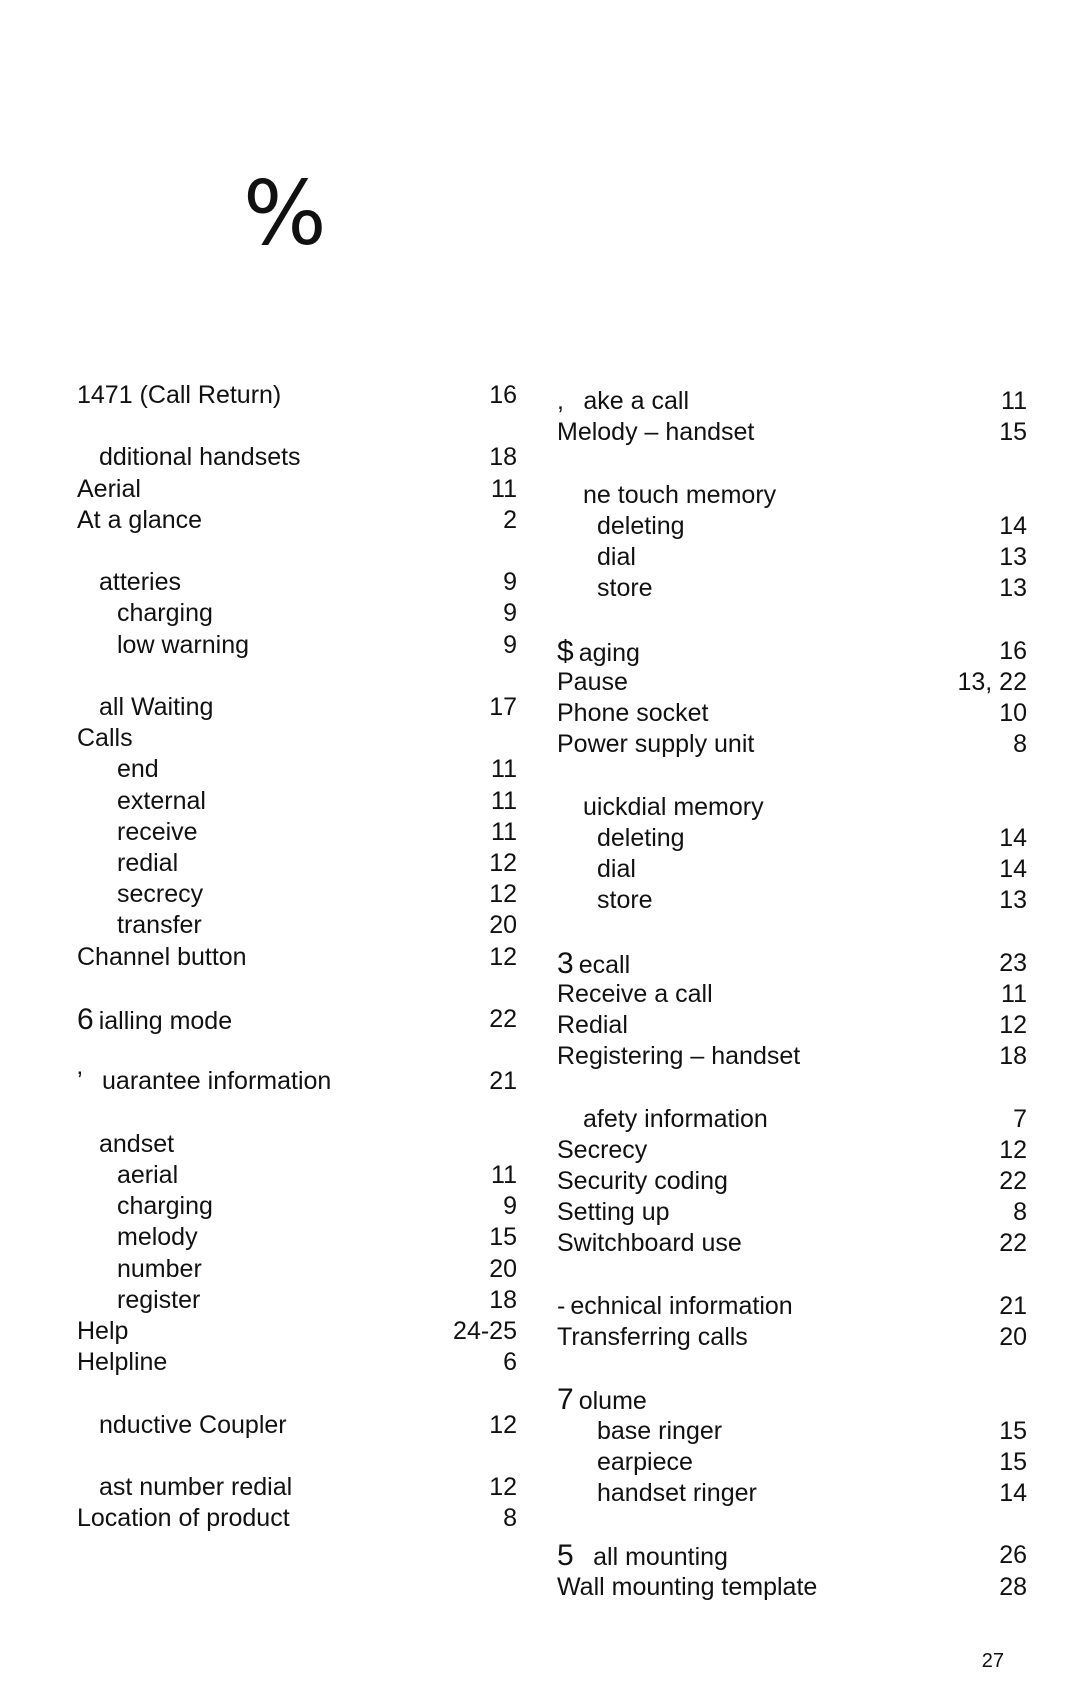 The image size is (1080, 1699). What do you see at coordinates (297, 1518) in the screenshot?
I see `index-entry: Location of product 8` at bounding box center [297, 1518].